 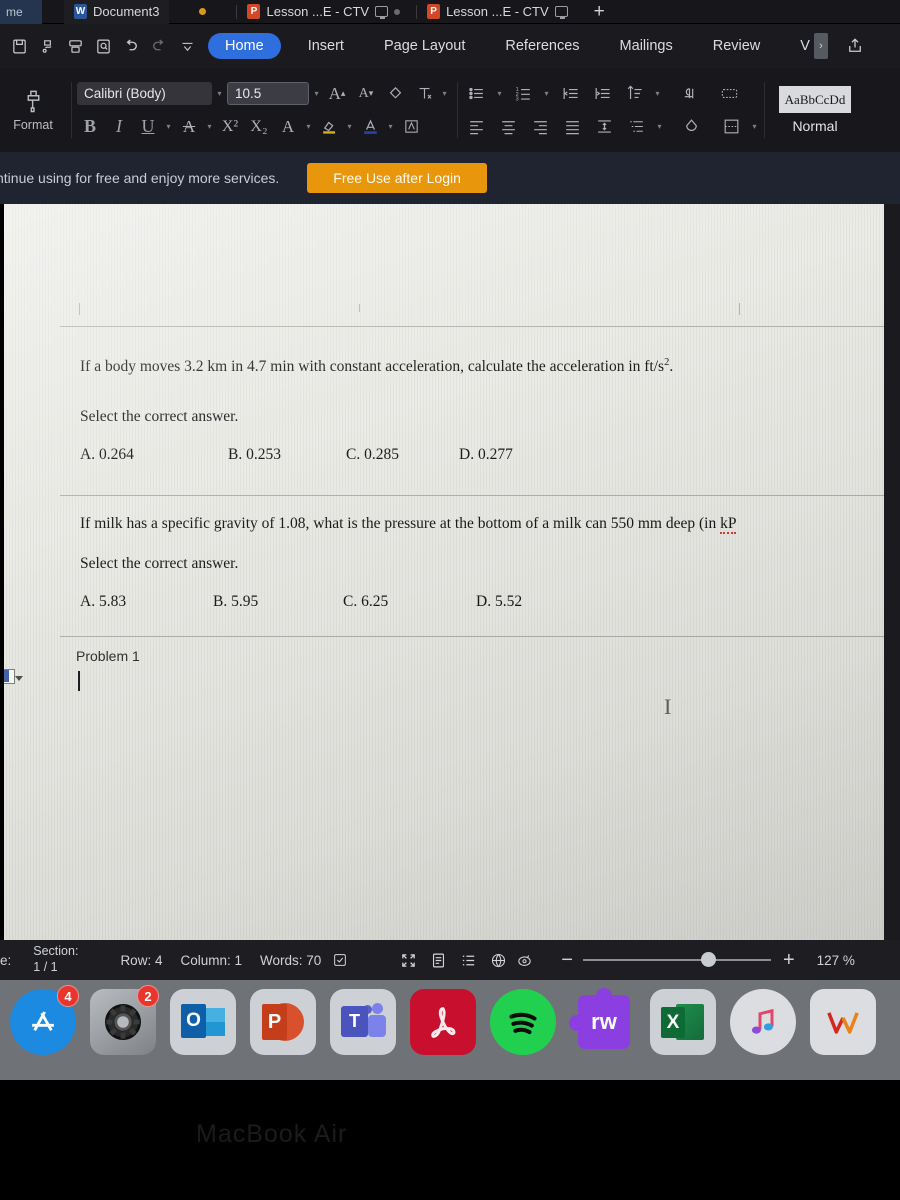 What do you see at coordinates (836, 960) in the screenshot?
I see `zoom-level: 127 %` at bounding box center [836, 960].